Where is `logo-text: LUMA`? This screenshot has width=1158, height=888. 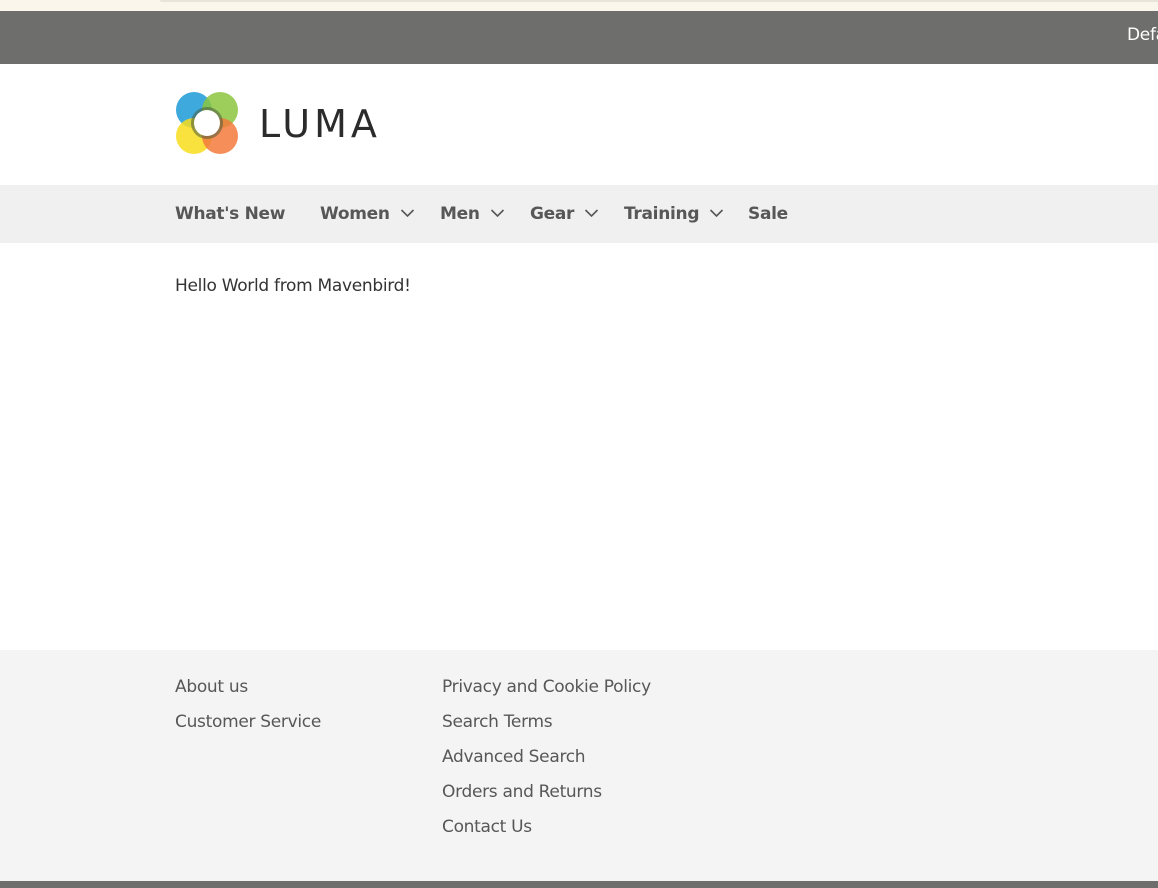
logo-text: LUMA is located at coordinates (320, 124).